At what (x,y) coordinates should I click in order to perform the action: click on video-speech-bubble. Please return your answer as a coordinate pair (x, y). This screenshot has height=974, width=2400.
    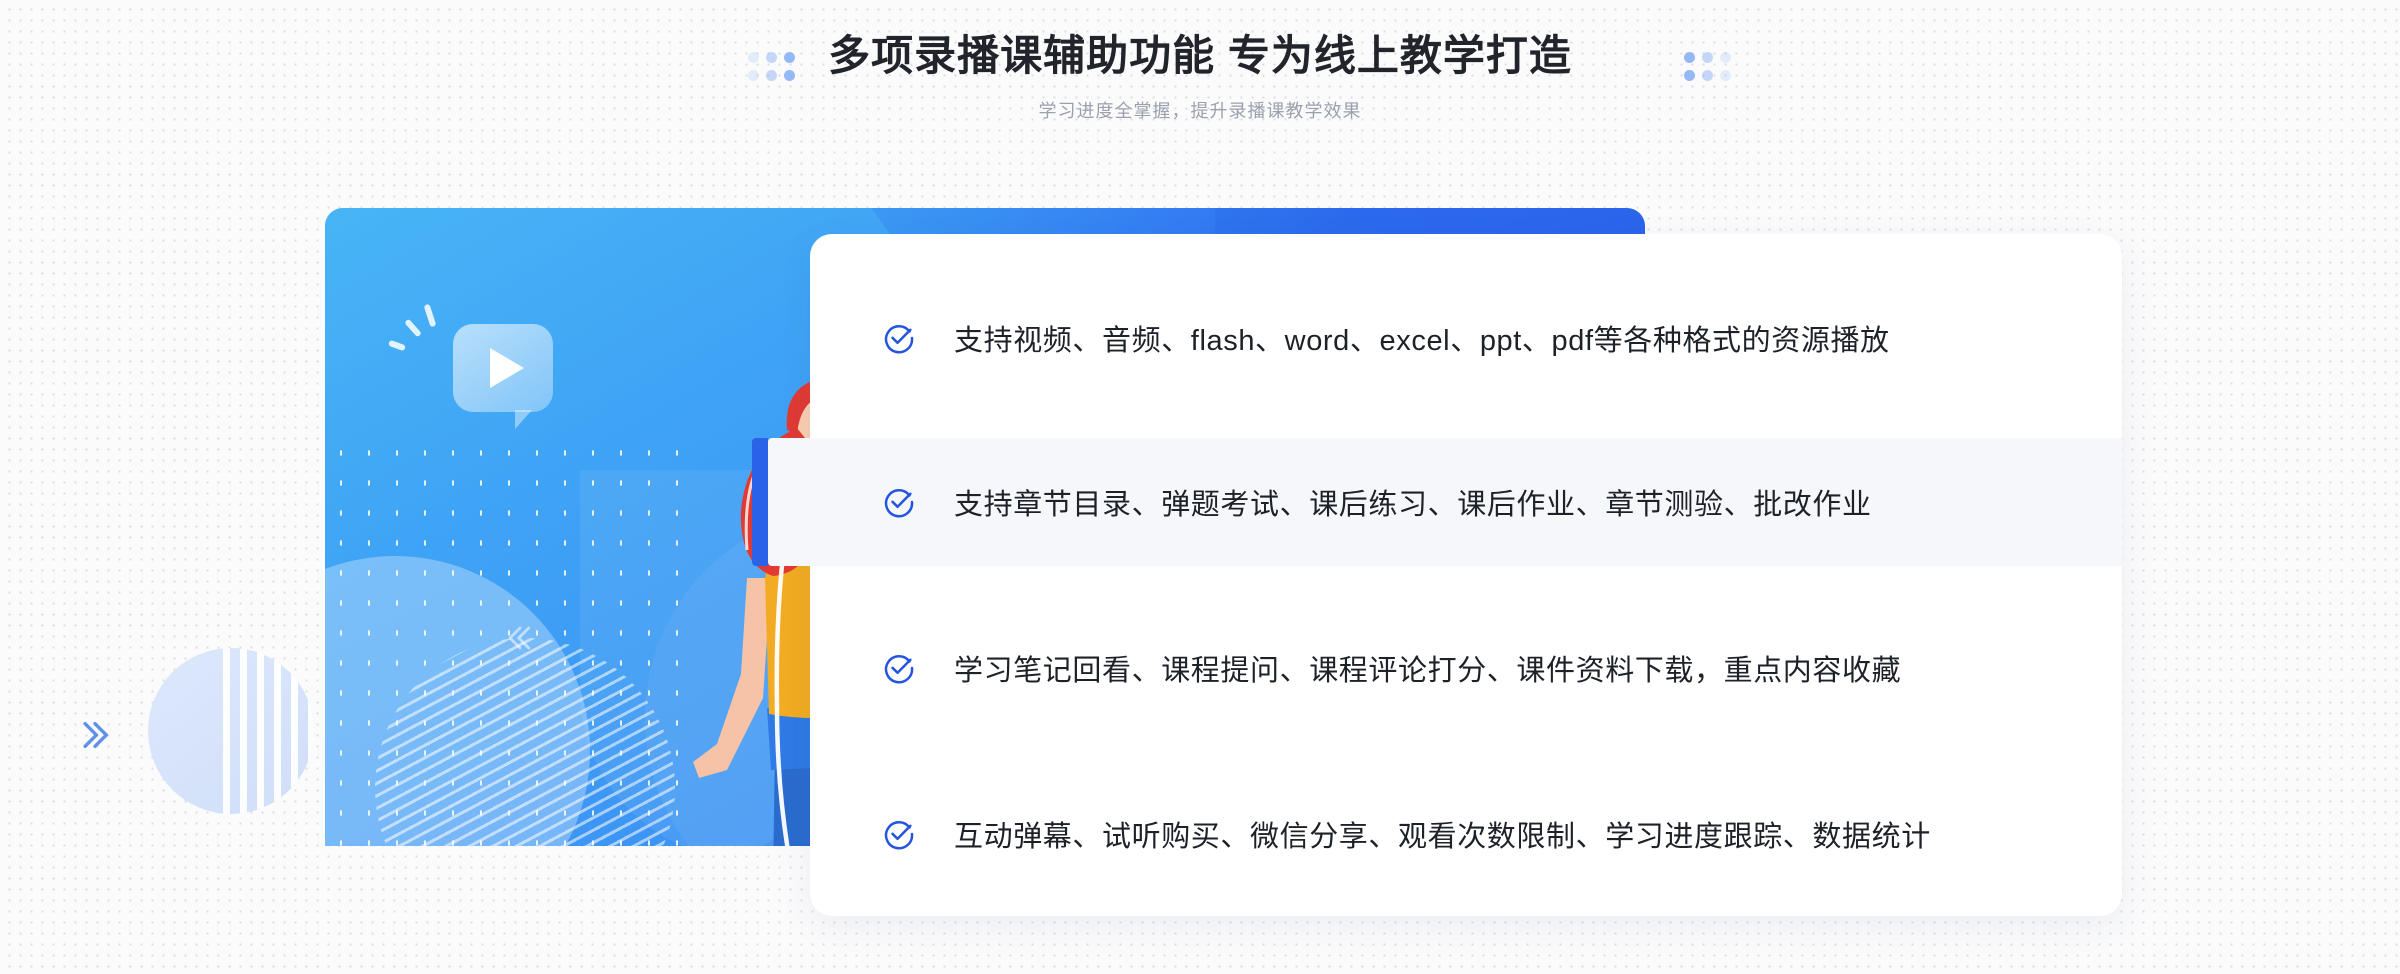
    Looking at the image, I should click on (503, 376).